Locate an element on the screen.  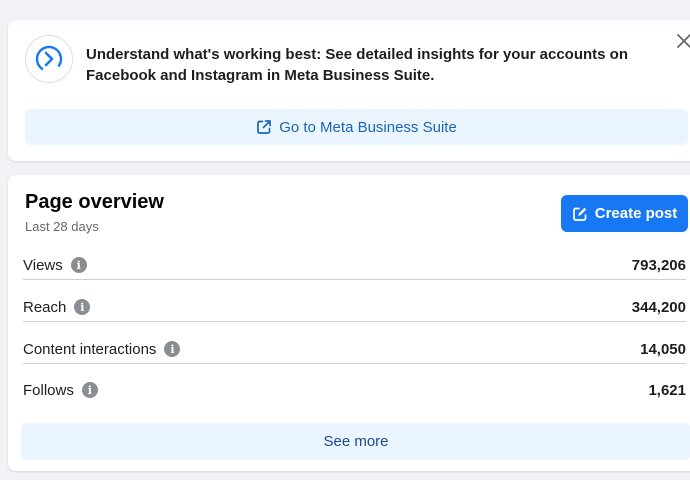
see-more-label: See more is located at coordinates (356, 441).